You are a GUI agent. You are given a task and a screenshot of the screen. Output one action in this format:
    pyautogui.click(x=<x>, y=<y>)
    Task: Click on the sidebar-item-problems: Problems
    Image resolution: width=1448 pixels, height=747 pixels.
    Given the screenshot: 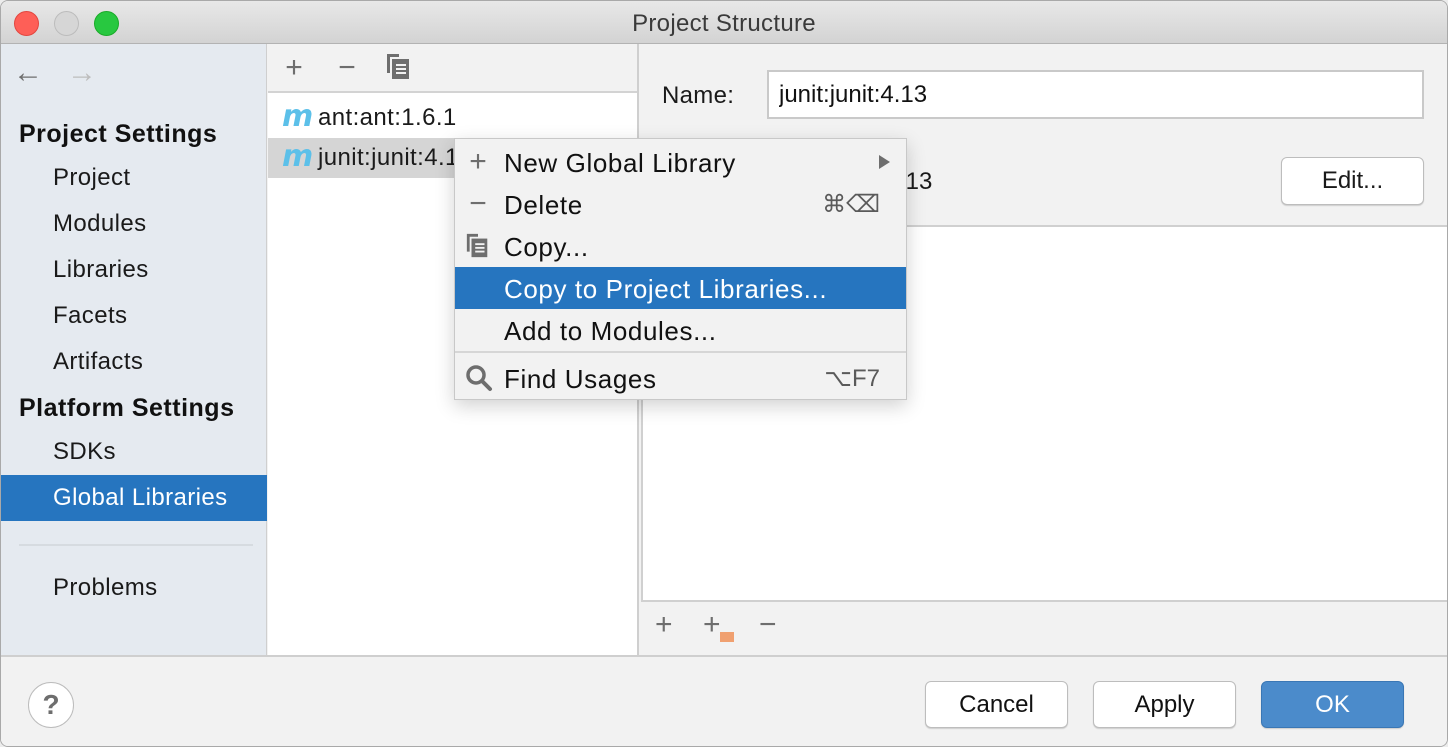 What is the action you would take?
    pyautogui.click(x=134, y=588)
    